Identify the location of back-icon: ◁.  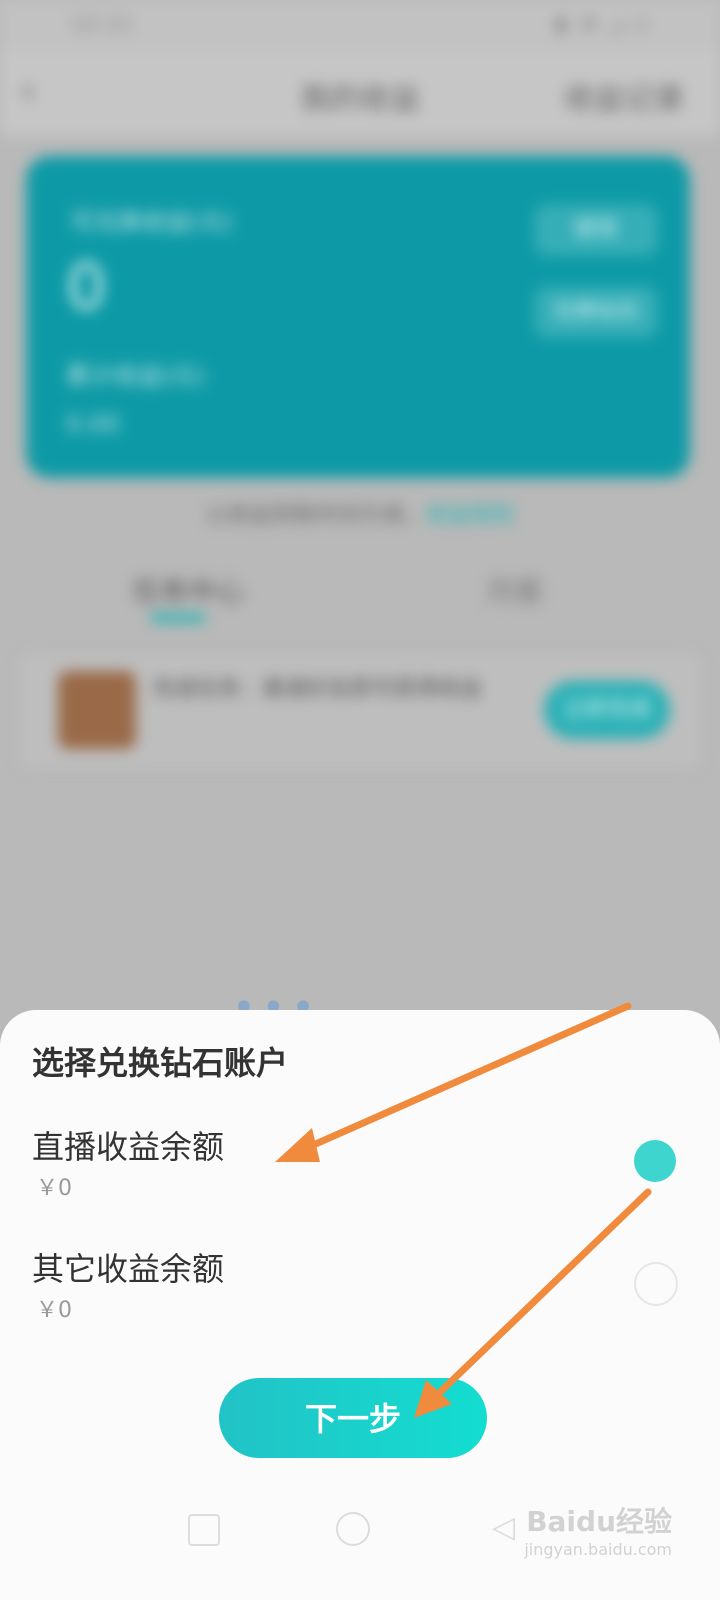
(503, 1527).